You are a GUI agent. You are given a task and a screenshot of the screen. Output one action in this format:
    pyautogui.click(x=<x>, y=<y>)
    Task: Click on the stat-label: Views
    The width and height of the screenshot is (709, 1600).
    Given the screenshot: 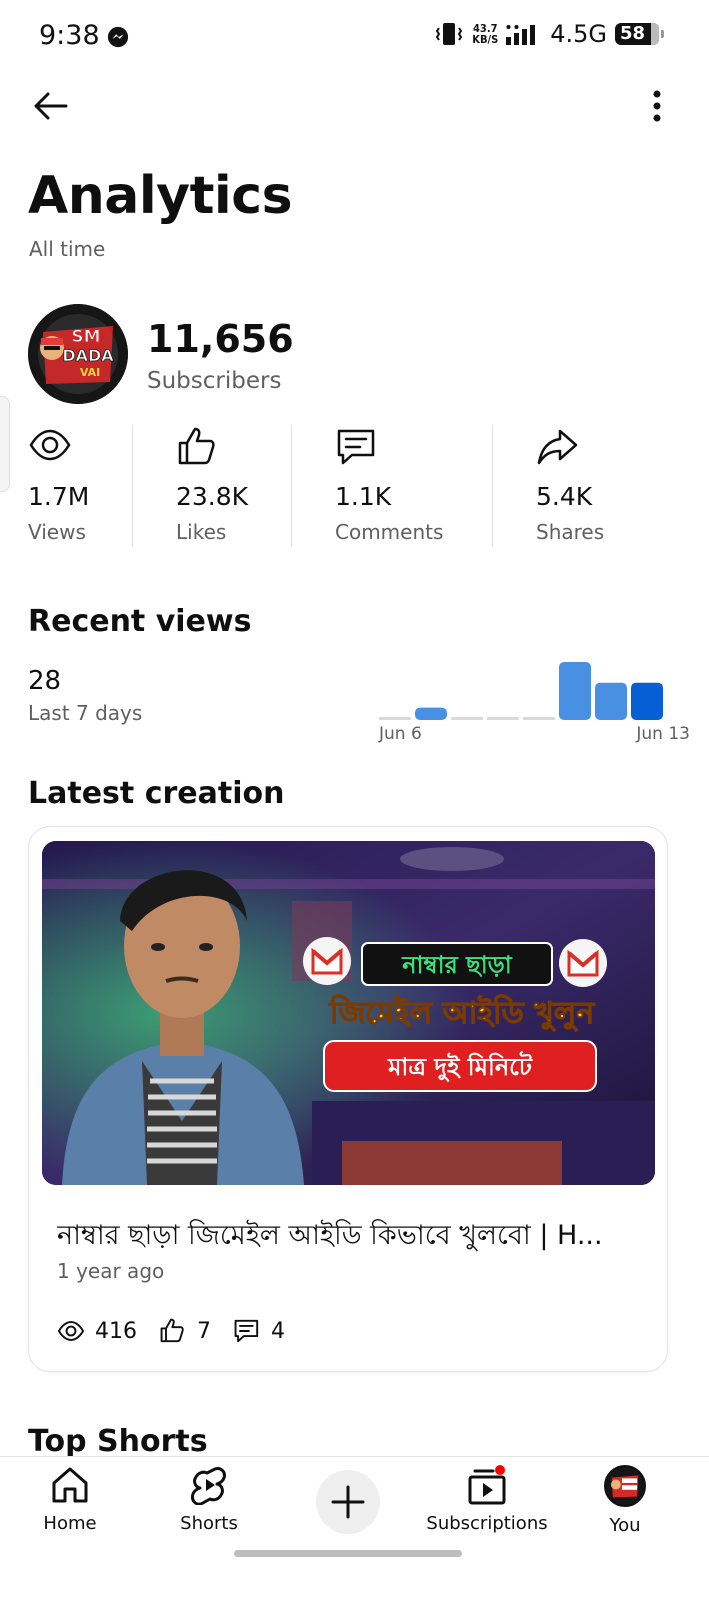 What is the action you would take?
    pyautogui.click(x=57, y=532)
    